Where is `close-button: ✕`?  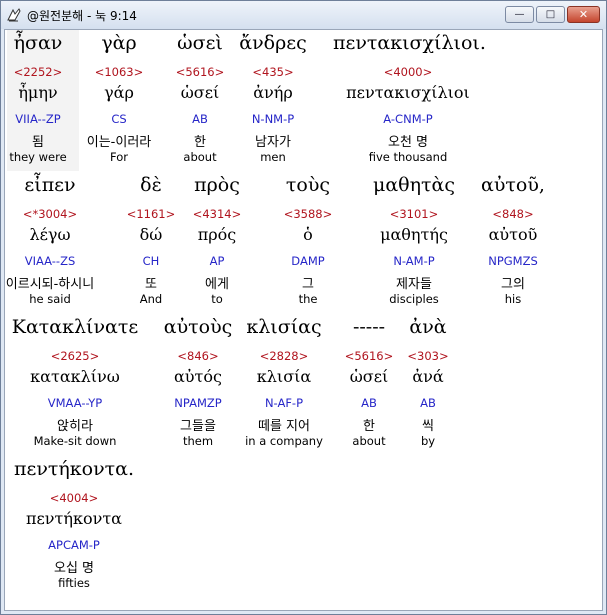
close-button: ✕ is located at coordinates (583, 14).